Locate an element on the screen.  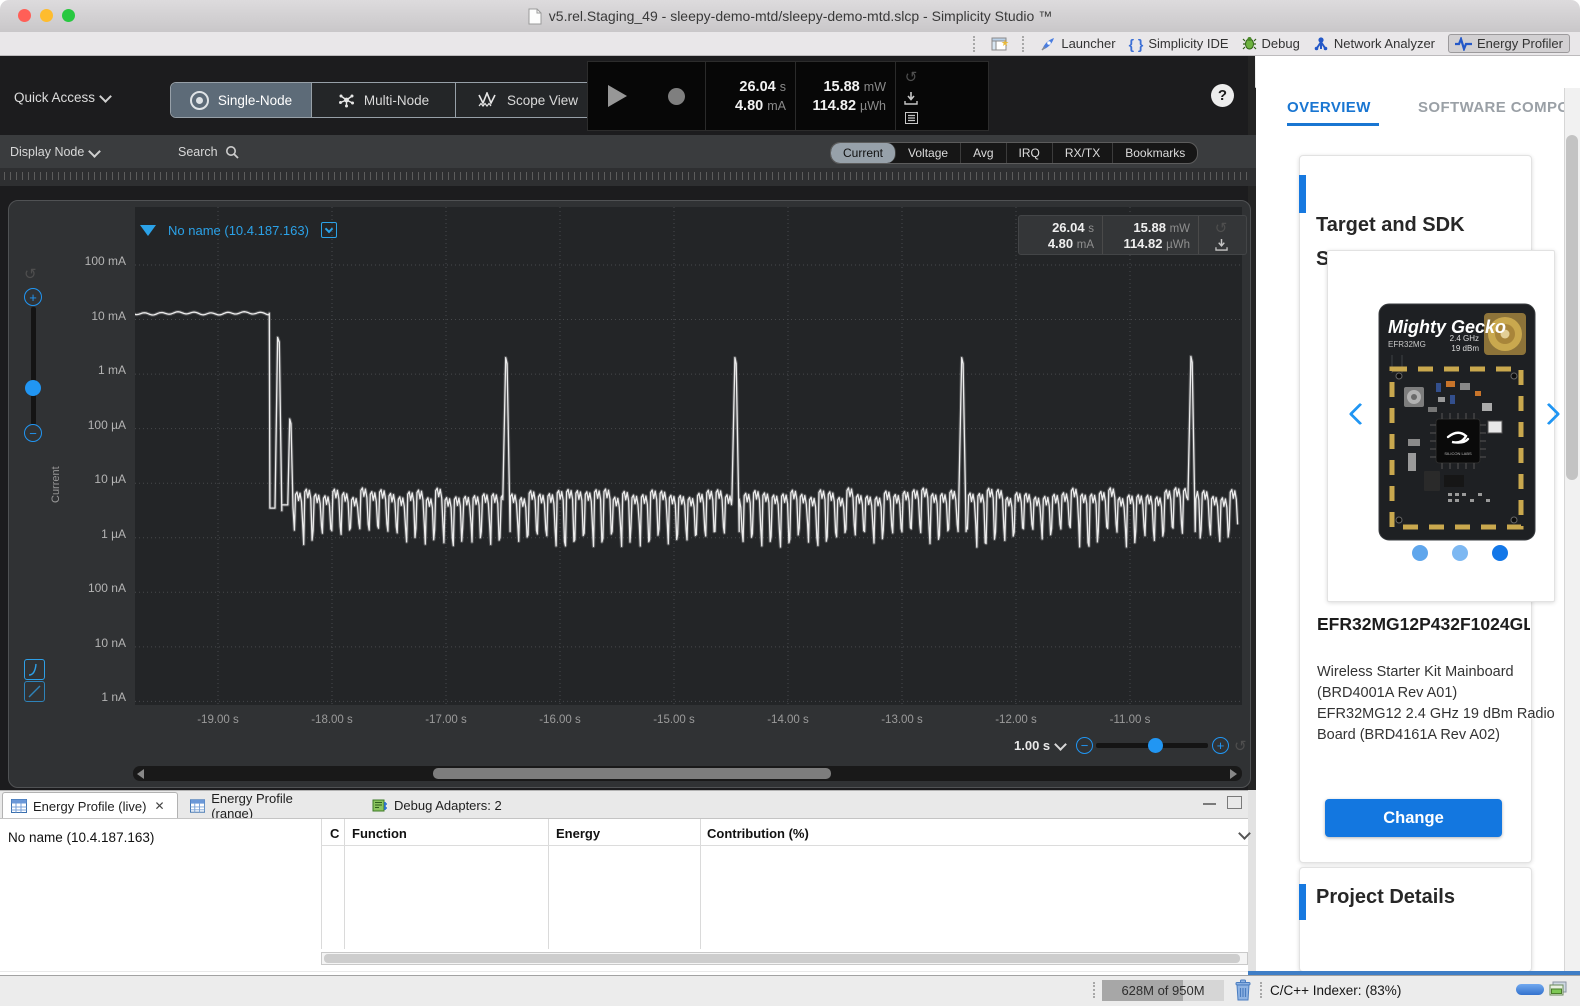
help-button: ? is located at coordinates (1222, 95).